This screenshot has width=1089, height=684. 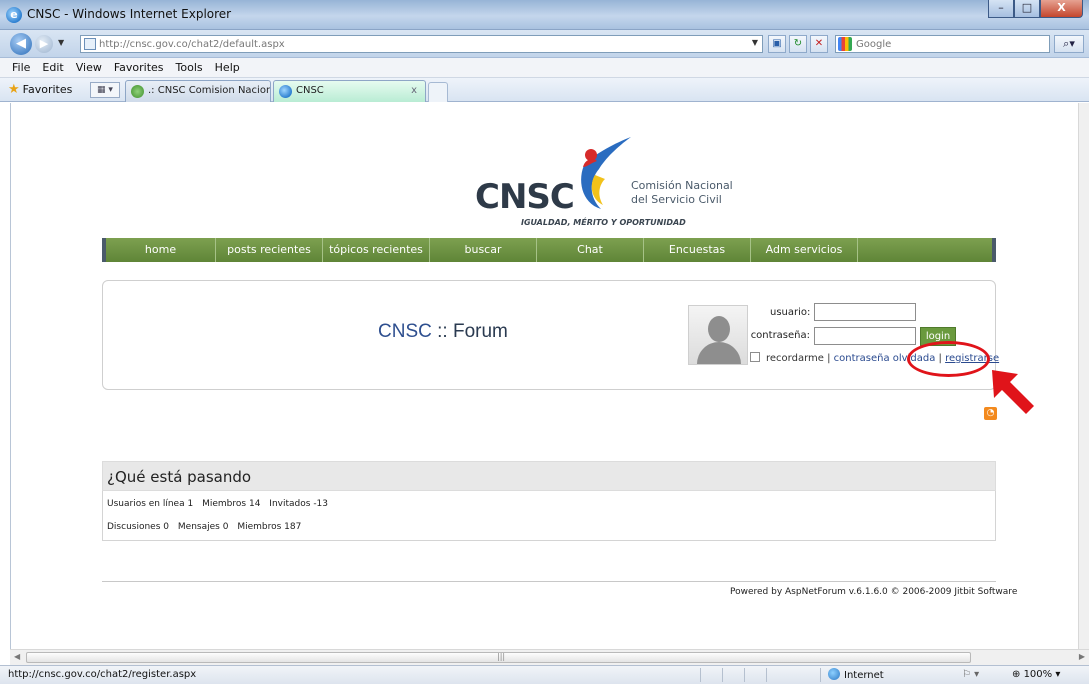 I want to click on forum-title-brand: CNSC, so click(x=405, y=331).